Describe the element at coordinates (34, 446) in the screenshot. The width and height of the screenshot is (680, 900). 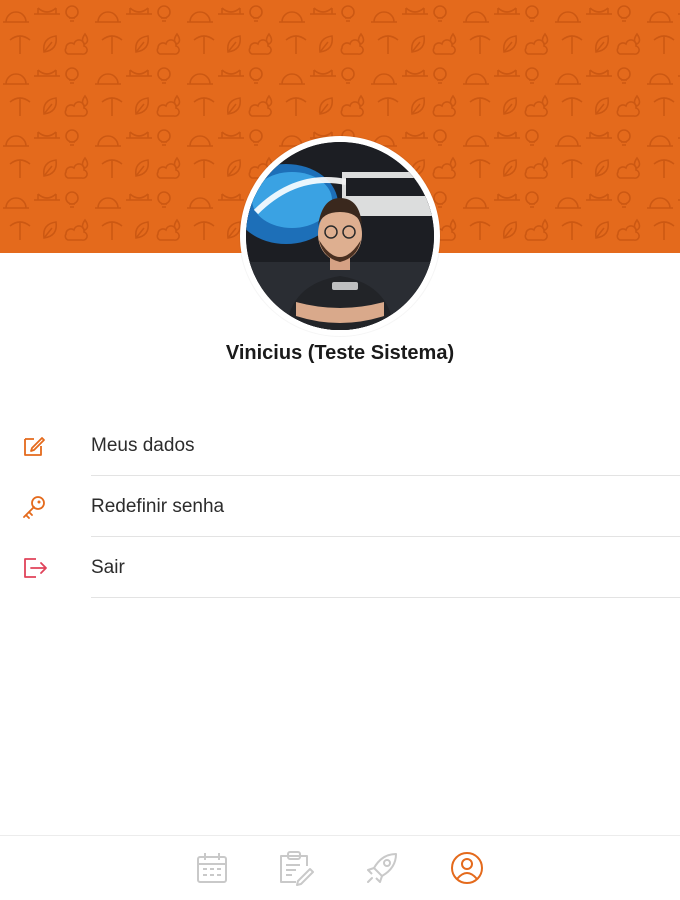
I see `edit-icon` at that location.